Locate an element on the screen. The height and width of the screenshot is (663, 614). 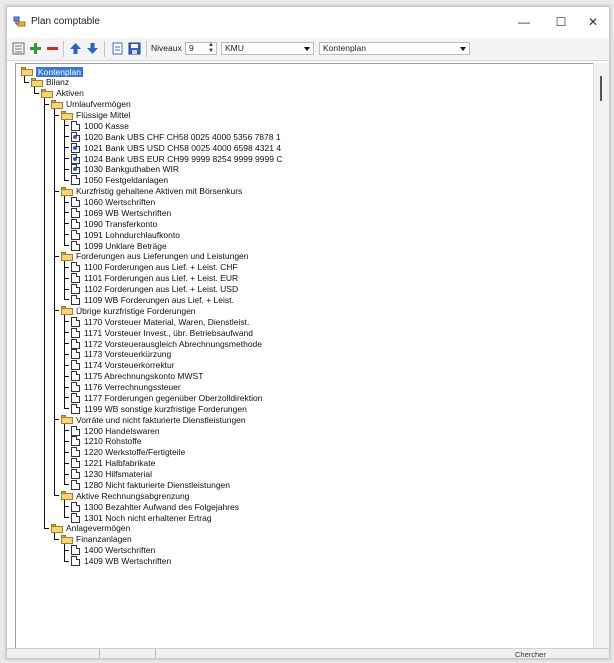
tree-account-row: 1000 Kasse is located at coordinates (100, 125).